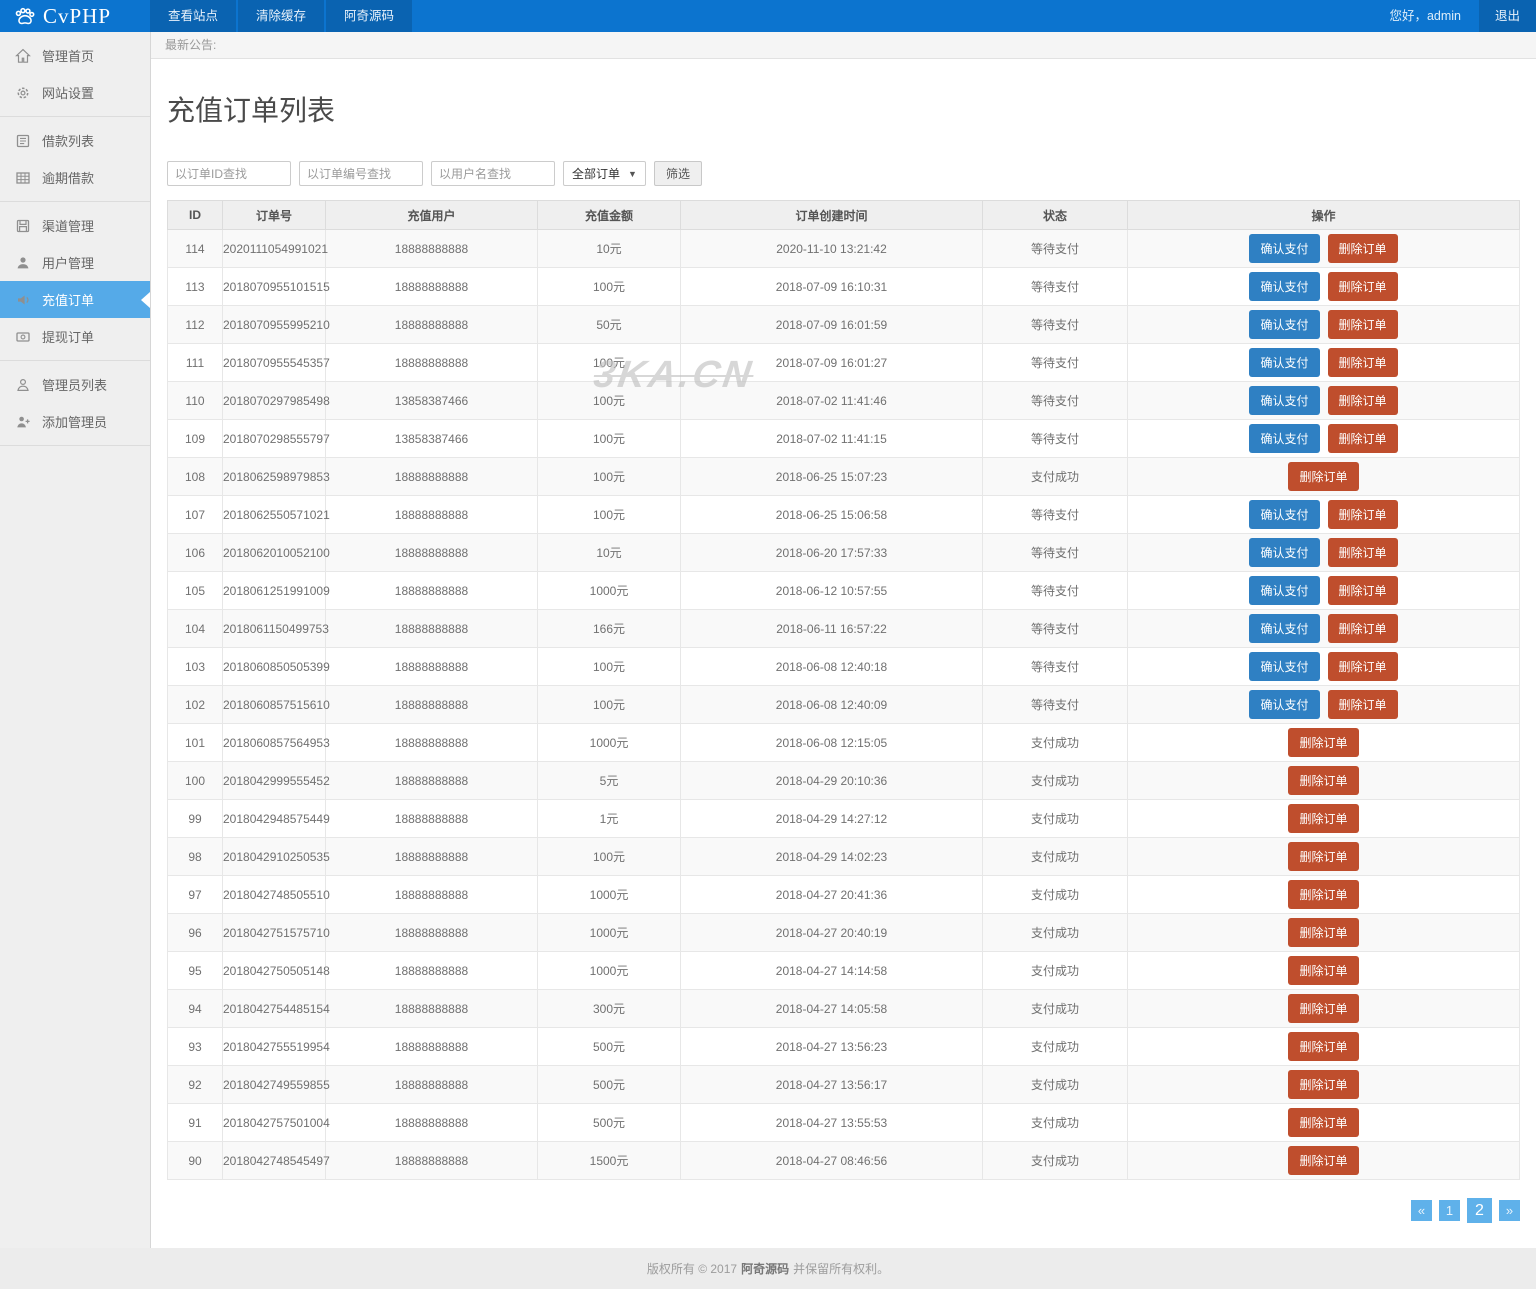  Describe the element at coordinates (75, 262) in the screenshot. I see `sidebar-item-user: 用户管理` at that location.